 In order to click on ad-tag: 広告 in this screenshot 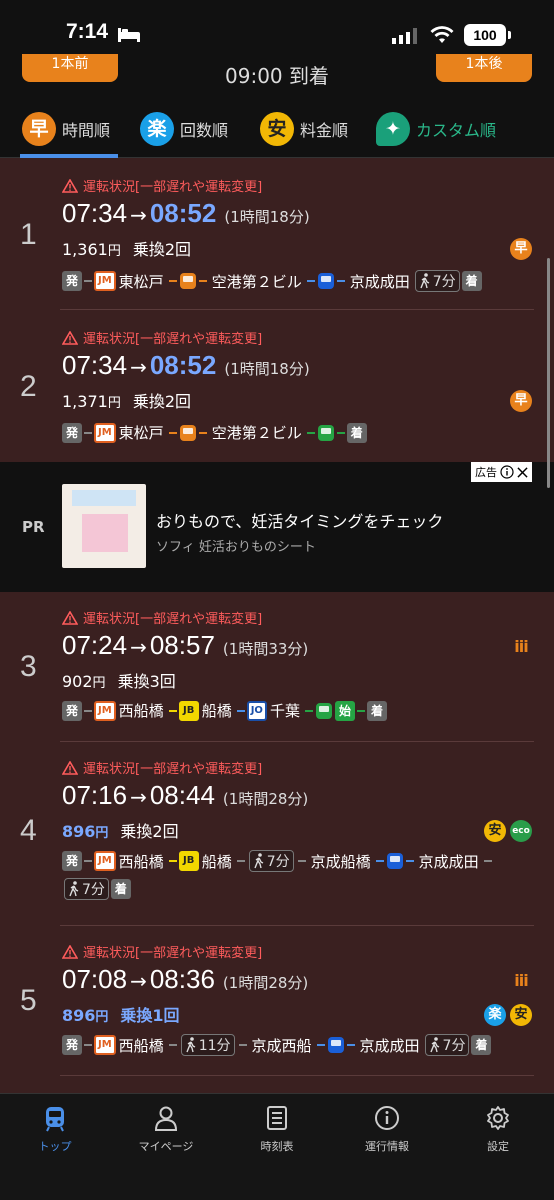, I will do `click(501, 472)`.